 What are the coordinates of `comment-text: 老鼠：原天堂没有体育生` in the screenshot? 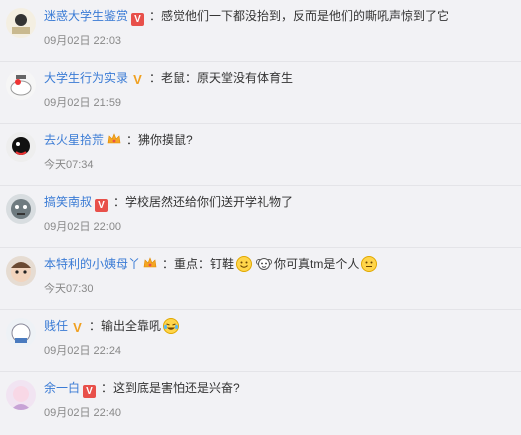 It's located at (227, 78).